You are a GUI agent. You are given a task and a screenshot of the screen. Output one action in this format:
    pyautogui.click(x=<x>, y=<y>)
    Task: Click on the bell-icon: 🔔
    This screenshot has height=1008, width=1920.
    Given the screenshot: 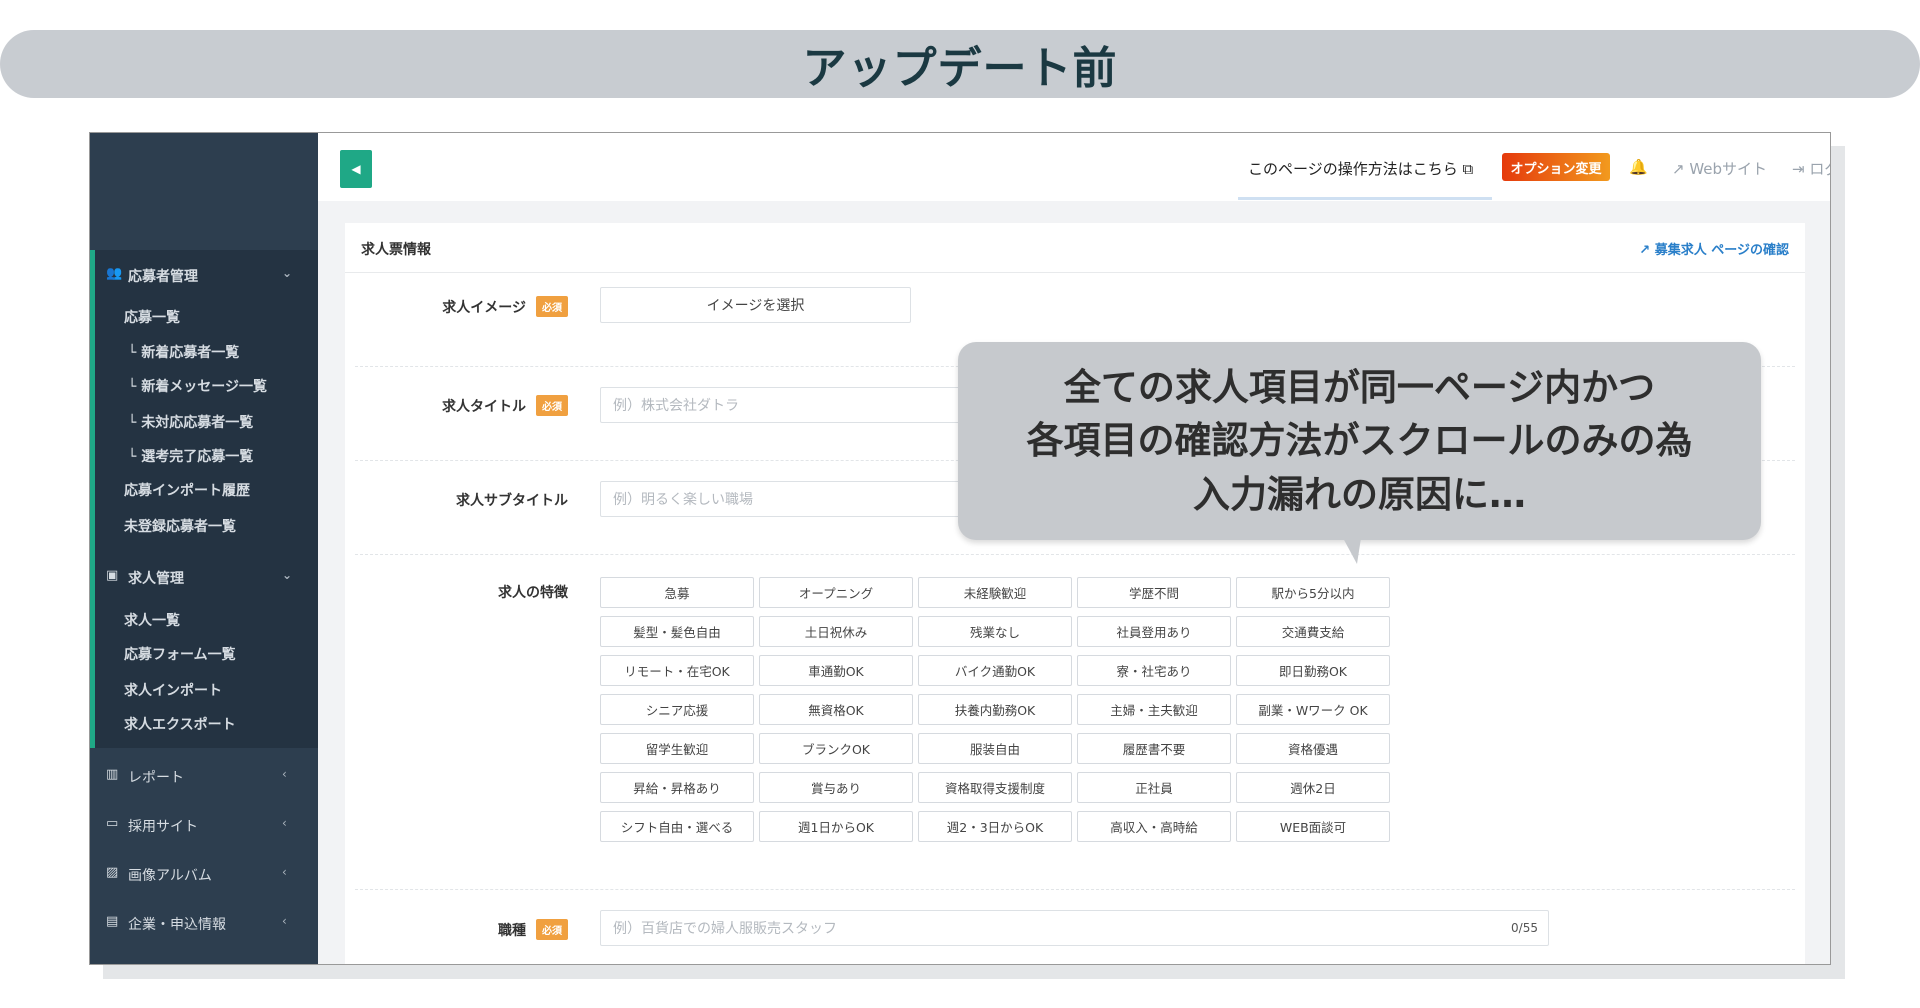 What is the action you would take?
    pyautogui.click(x=1638, y=167)
    